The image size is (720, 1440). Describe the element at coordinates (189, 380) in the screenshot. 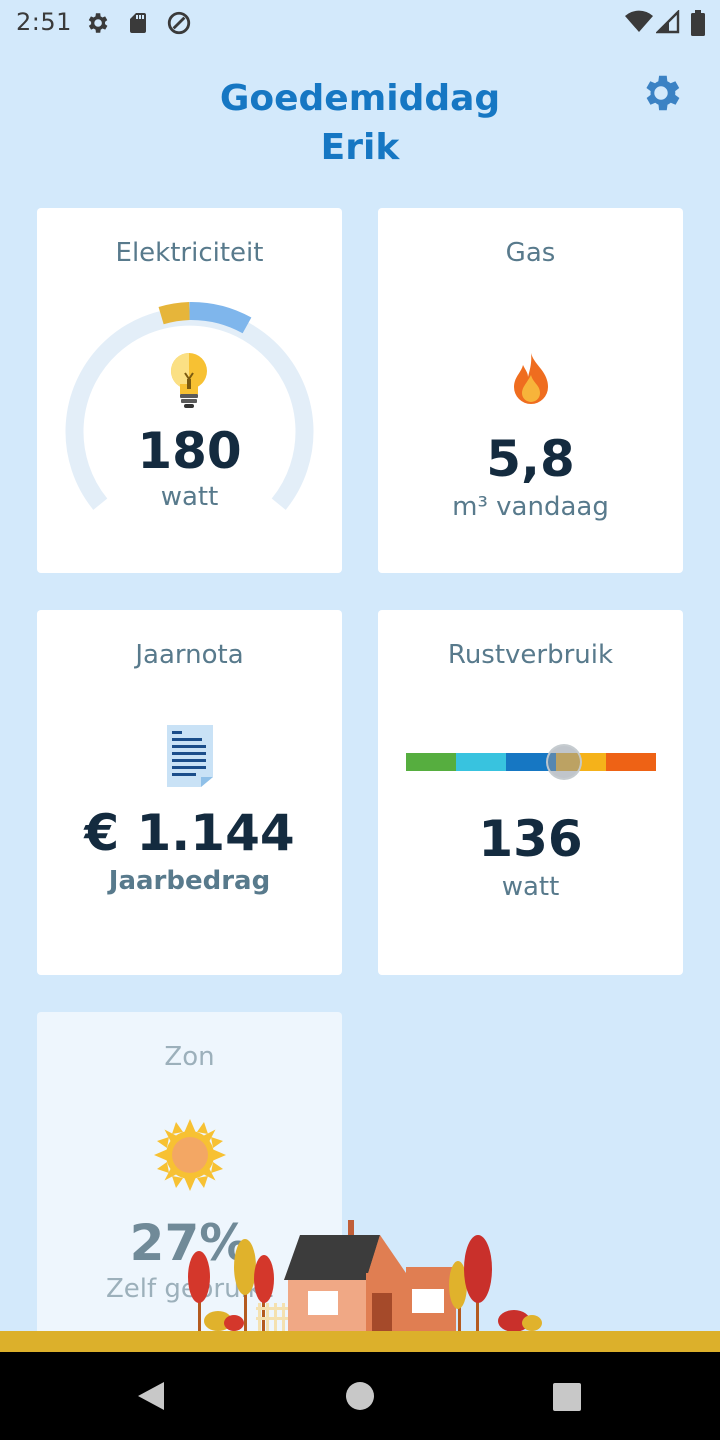

I see `lightbulb-icon` at that location.